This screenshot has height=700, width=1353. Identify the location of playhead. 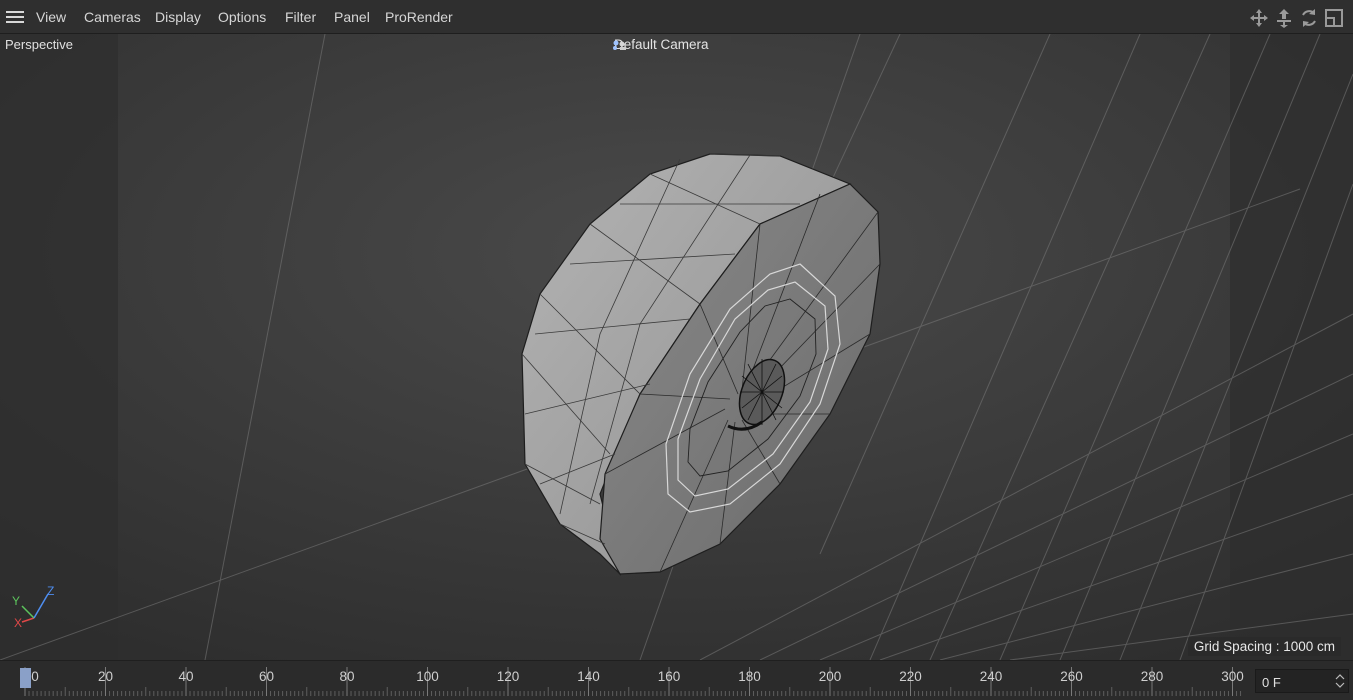
(25, 678).